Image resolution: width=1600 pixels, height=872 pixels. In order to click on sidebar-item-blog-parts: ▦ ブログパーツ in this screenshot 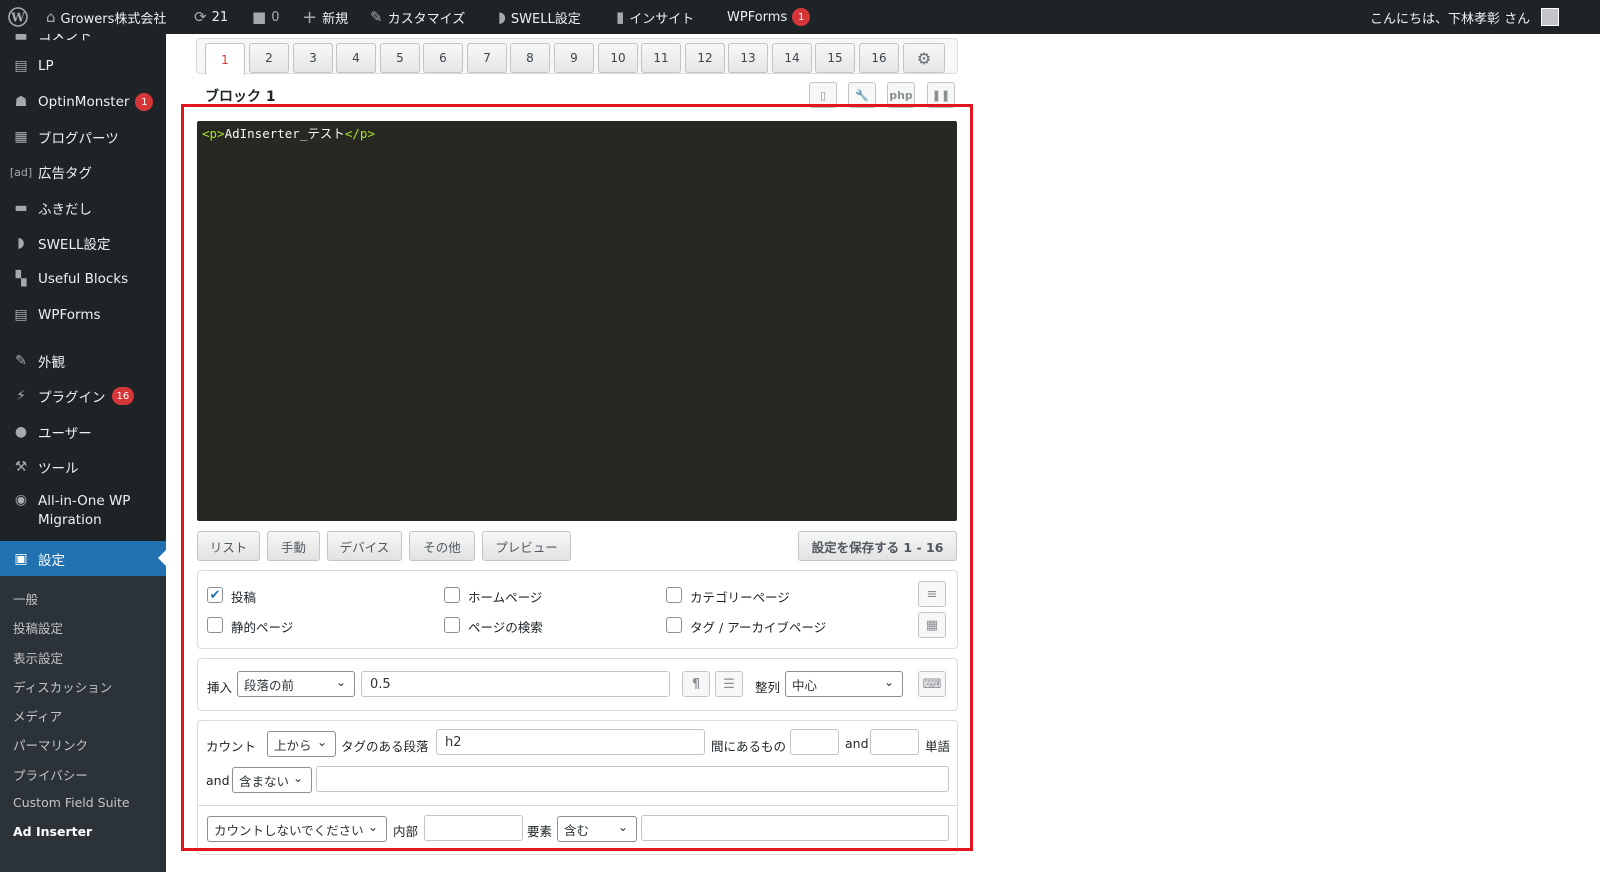, I will do `click(83, 137)`.